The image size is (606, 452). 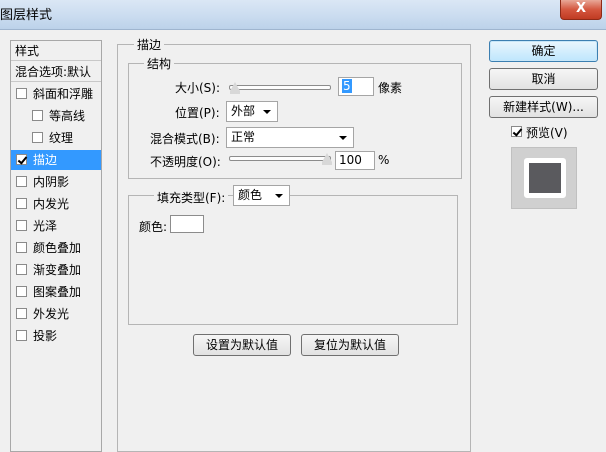 What do you see at coordinates (153, 227) in the screenshot?
I see `color-label: 颜色:` at bounding box center [153, 227].